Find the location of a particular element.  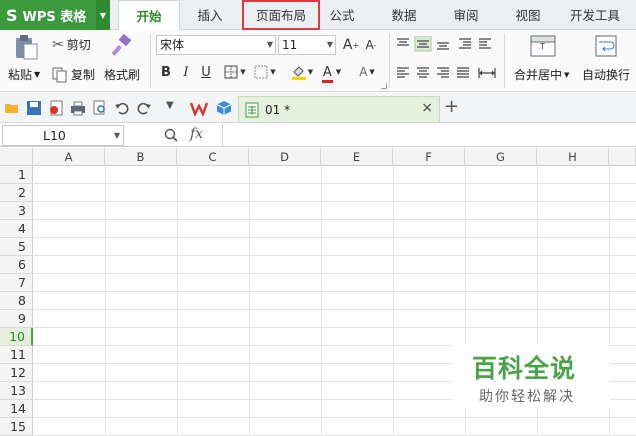

increase-font-icon: A + is located at coordinates (351, 45).